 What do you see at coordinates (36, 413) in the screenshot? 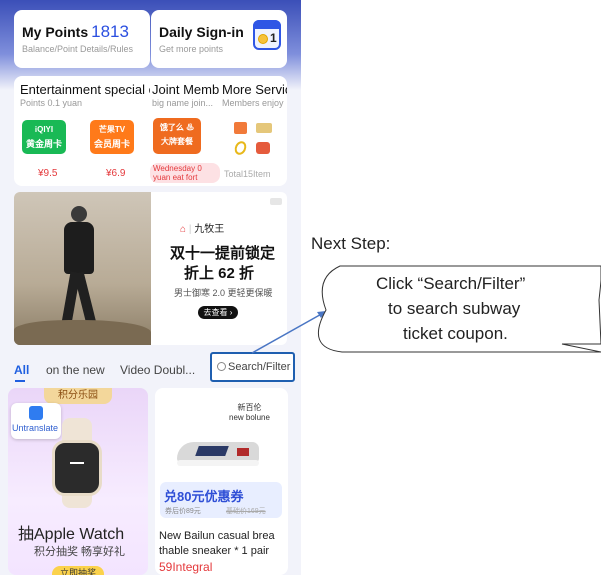
I see `translate-icon` at bounding box center [36, 413].